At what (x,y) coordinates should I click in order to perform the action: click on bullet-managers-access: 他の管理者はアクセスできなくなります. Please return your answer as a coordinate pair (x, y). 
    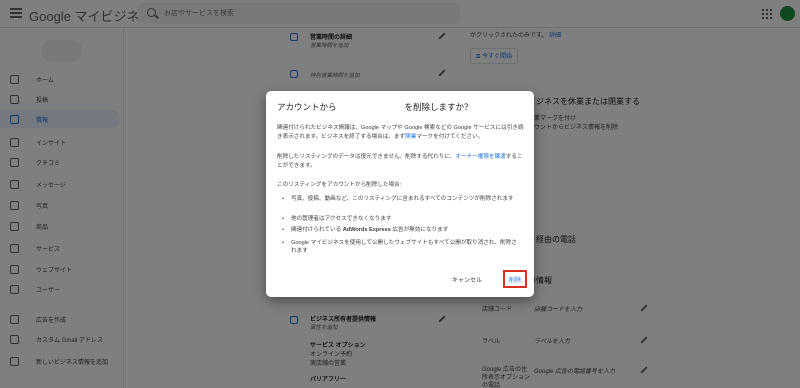
    Looking at the image, I should click on (402, 219).